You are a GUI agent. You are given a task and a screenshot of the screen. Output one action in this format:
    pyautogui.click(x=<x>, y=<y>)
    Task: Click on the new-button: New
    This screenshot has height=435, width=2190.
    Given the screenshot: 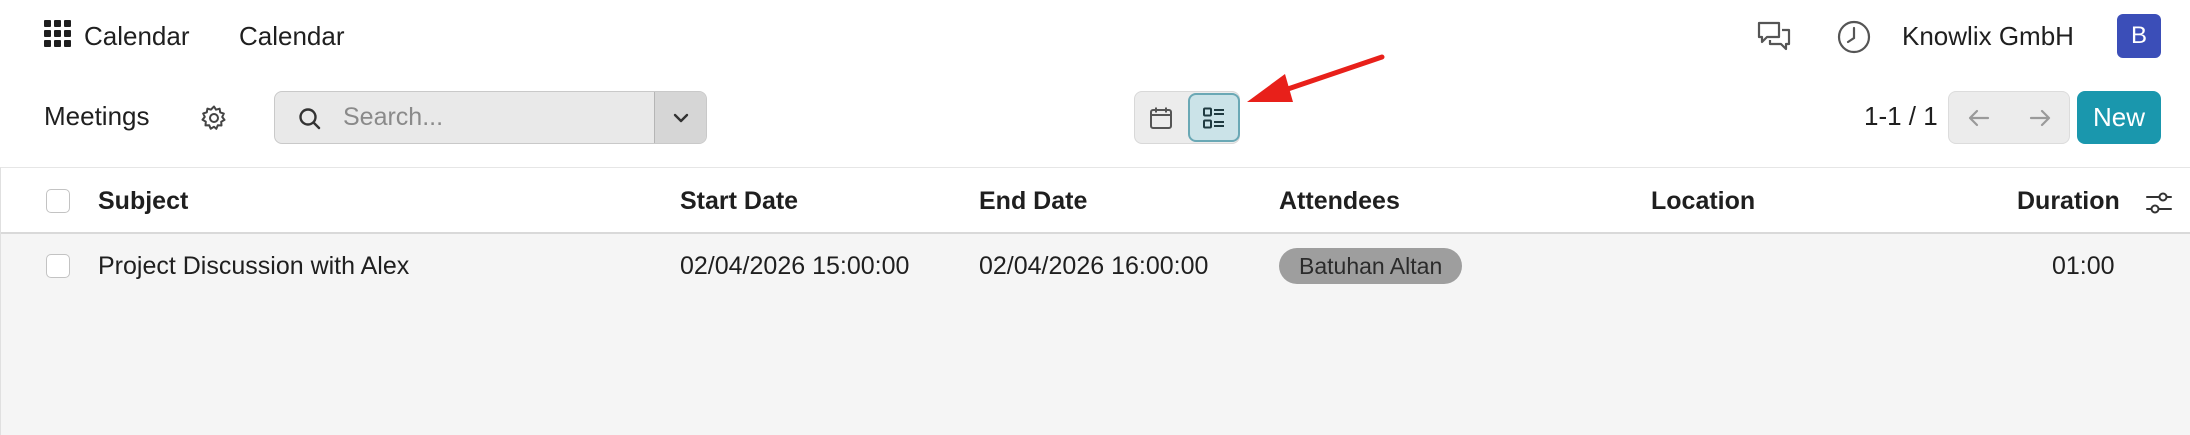 What is the action you would take?
    pyautogui.click(x=2119, y=117)
    